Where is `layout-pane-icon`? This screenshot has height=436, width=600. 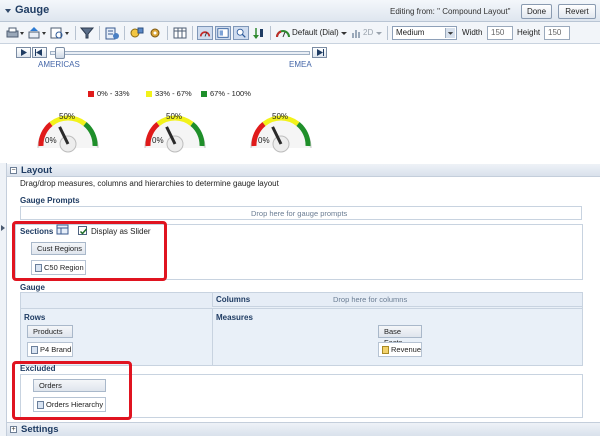 layout-pane-icon is located at coordinates (223, 33).